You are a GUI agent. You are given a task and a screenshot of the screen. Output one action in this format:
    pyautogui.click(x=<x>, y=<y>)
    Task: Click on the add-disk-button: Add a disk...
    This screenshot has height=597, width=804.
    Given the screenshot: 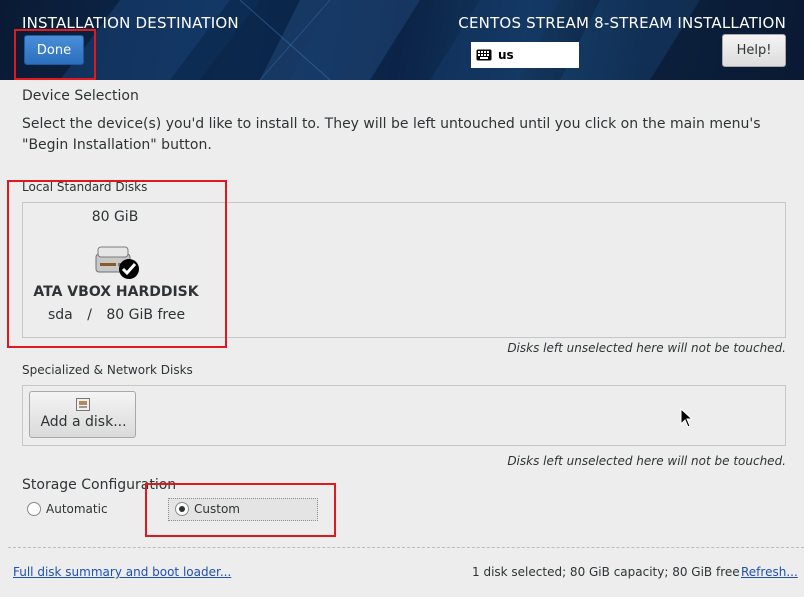 What is the action you would take?
    pyautogui.click(x=82, y=414)
    